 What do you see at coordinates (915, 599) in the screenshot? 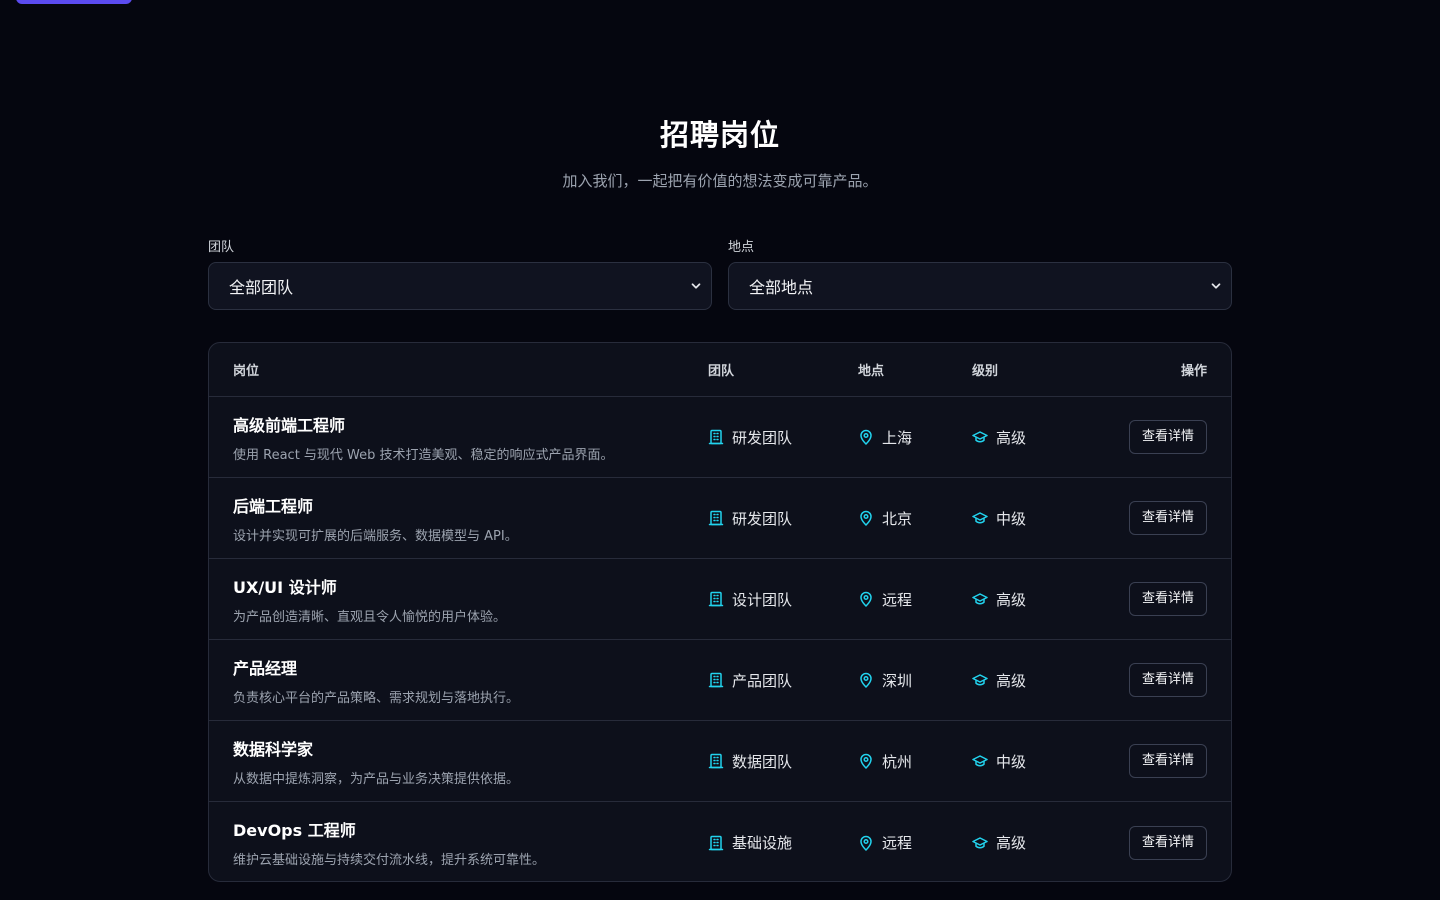
I see `location-cell: 远程` at bounding box center [915, 599].